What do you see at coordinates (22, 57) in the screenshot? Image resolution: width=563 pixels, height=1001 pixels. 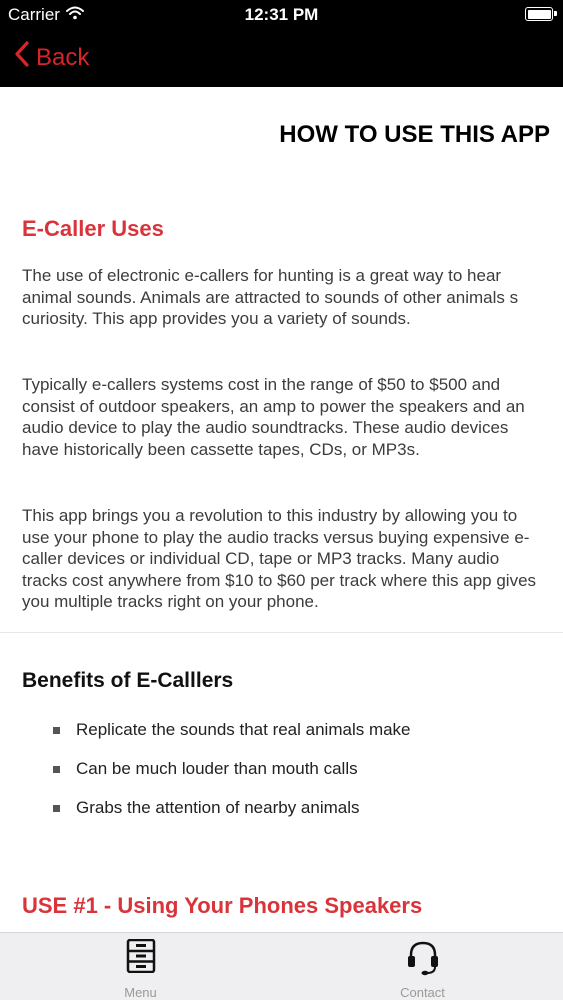 I see `chevron-left-icon` at bounding box center [22, 57].